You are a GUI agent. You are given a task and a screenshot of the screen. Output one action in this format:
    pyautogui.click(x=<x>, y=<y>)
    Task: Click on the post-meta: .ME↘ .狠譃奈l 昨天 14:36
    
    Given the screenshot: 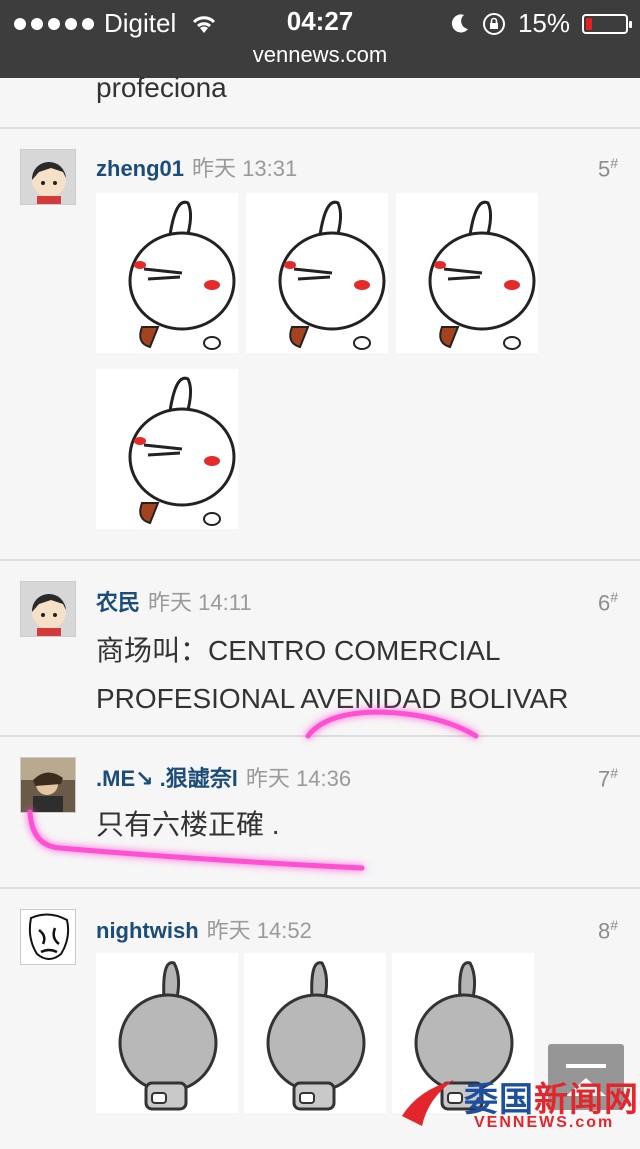 What is the action you would take?
    pyautogui.click(x=223, y=777)
    